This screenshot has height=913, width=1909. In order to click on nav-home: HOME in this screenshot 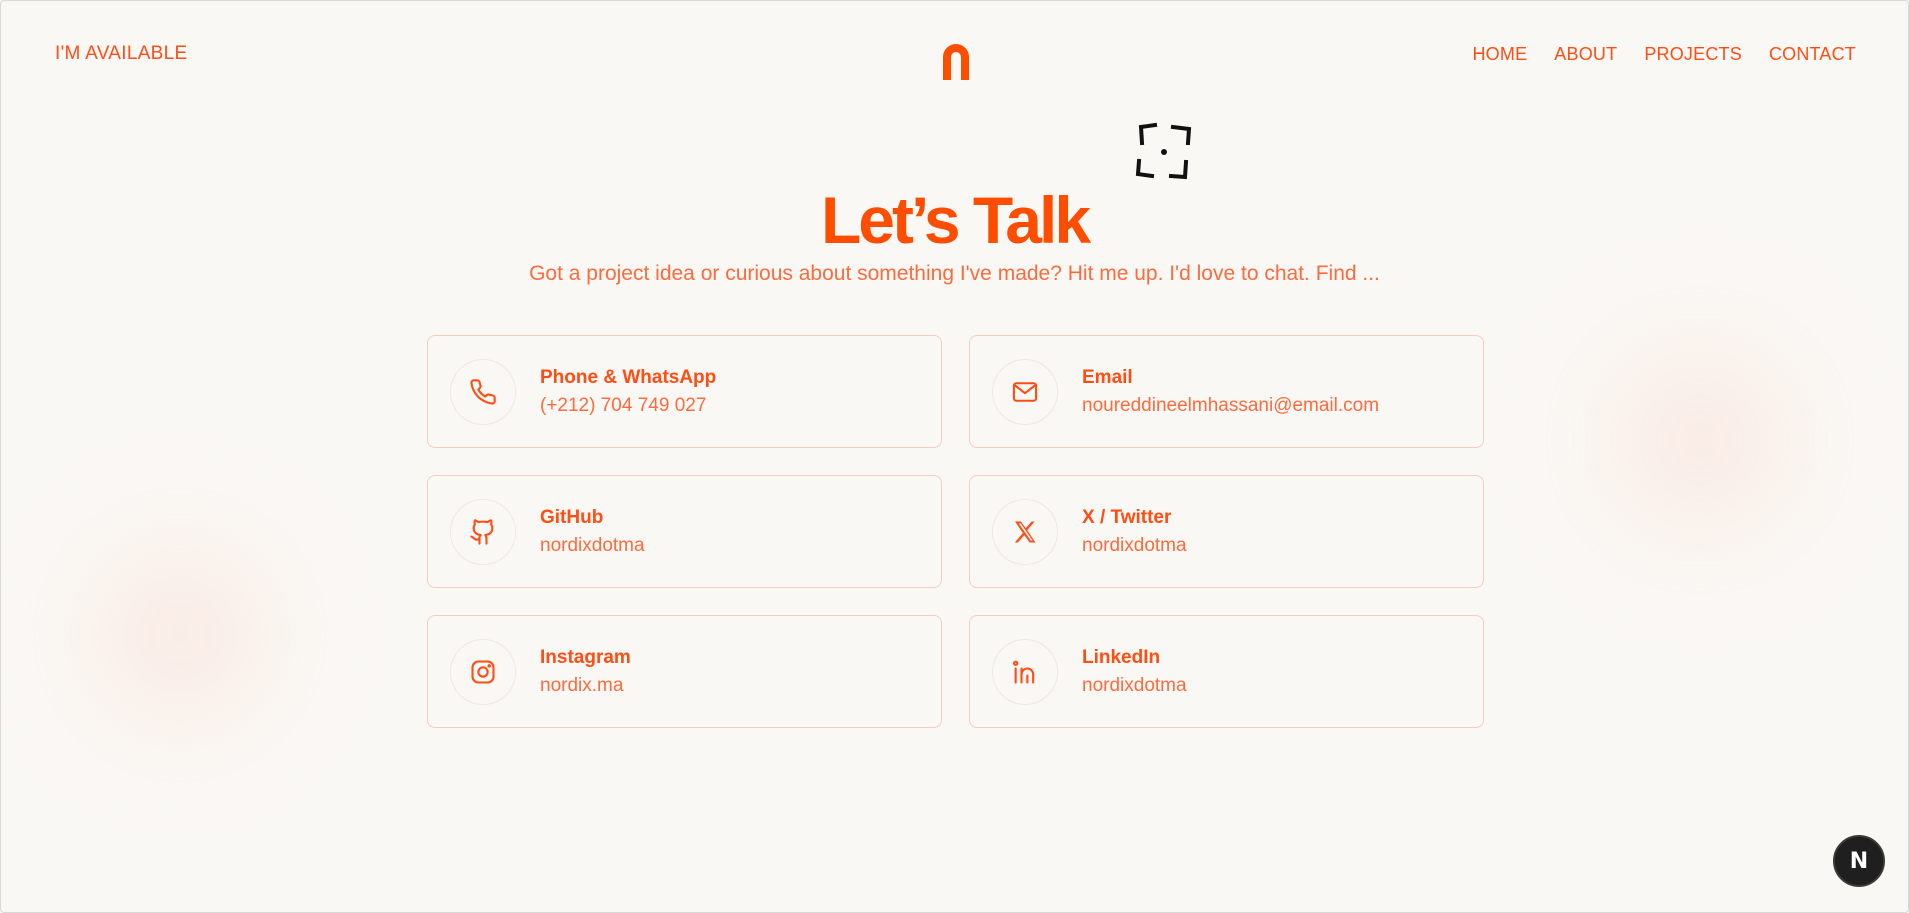, I will do `click(1499, 54)`.